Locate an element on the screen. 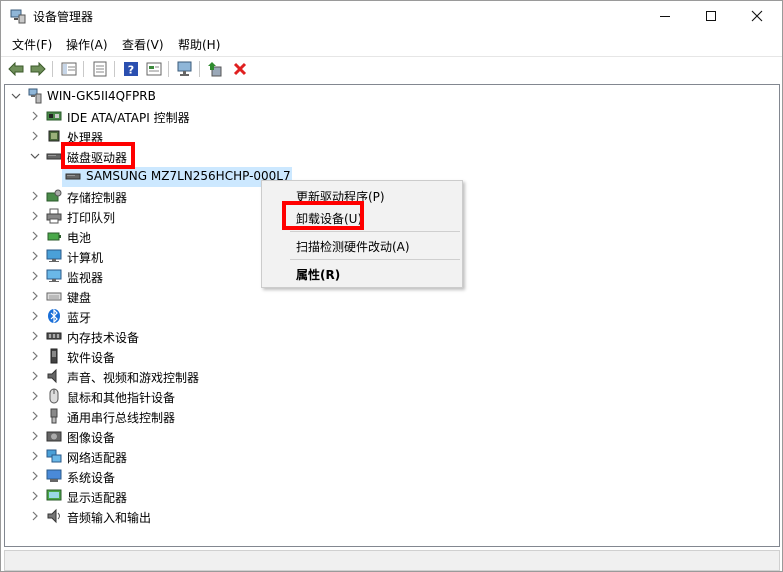 The width and height of the screenshot is (783, 572). tree-item: 处理器 is located at coordinates (201, 136).